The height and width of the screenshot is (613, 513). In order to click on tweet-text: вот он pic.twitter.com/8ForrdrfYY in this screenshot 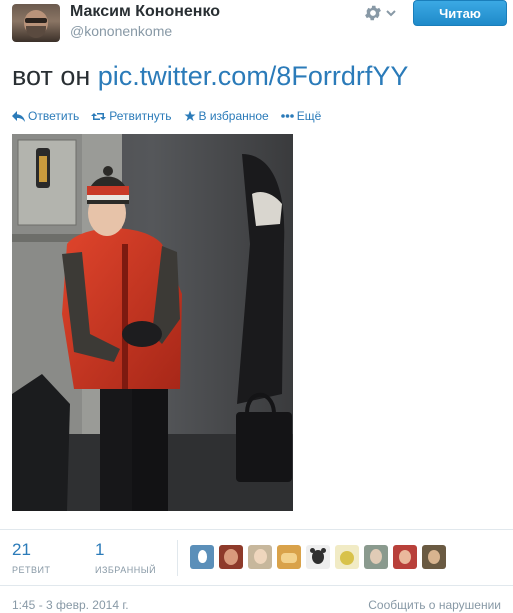, I will do `click(210, 76)`.